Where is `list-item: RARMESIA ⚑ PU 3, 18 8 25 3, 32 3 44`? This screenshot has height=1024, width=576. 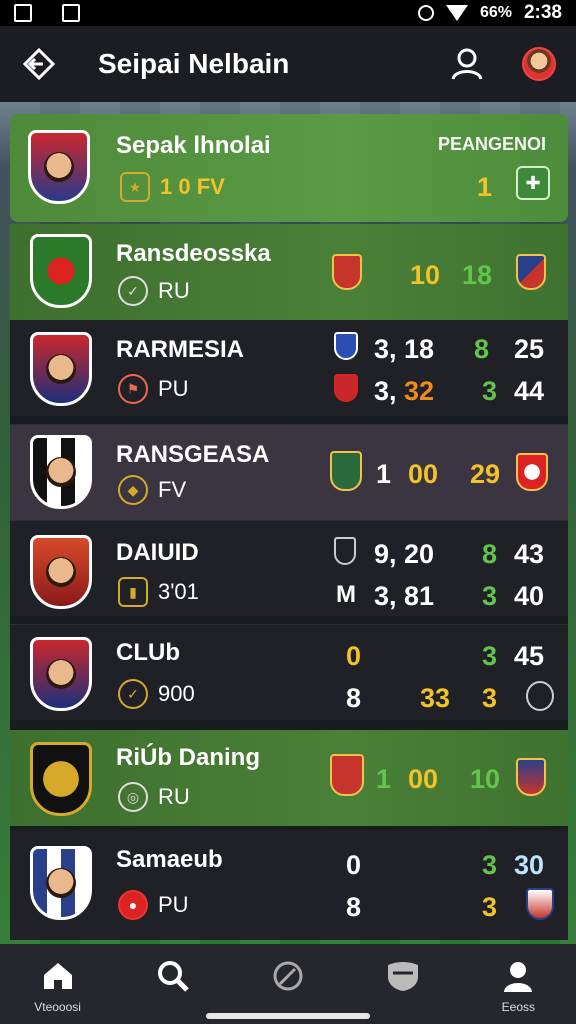 list-item: RARMESIA ⚑ PU 3, 18 8 25 3, 32 3 44 is located at coordinates (289, 368).